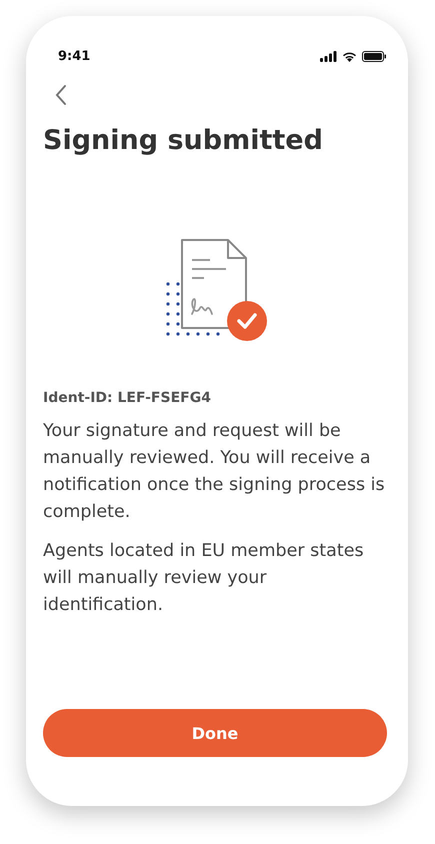  What do you see at coordinates (74, 56) in the screenshot?
I see `status-time: 9:41` at bounding box center [74, 56].